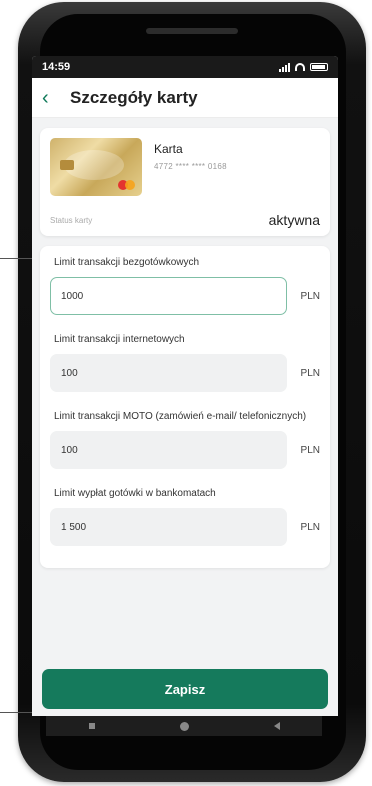  What do you see at coordinates (284, 67) in the screenshot?
I see `signal-icon` at bounding box center [284, 67].